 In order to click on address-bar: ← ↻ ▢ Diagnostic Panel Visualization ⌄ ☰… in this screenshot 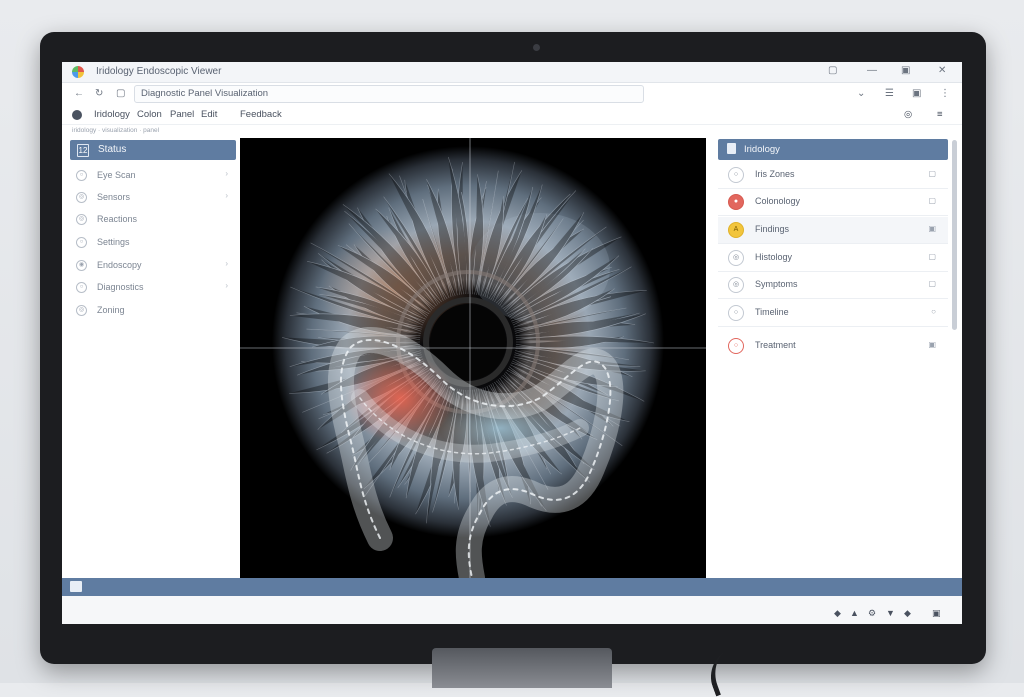, I will do `click(512, 94)`.